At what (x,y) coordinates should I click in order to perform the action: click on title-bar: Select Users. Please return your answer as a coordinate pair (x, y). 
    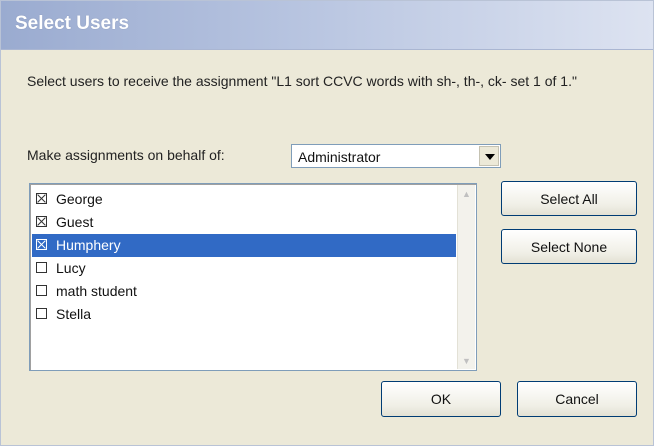
    Looking at the image, I should click on (327, 25).